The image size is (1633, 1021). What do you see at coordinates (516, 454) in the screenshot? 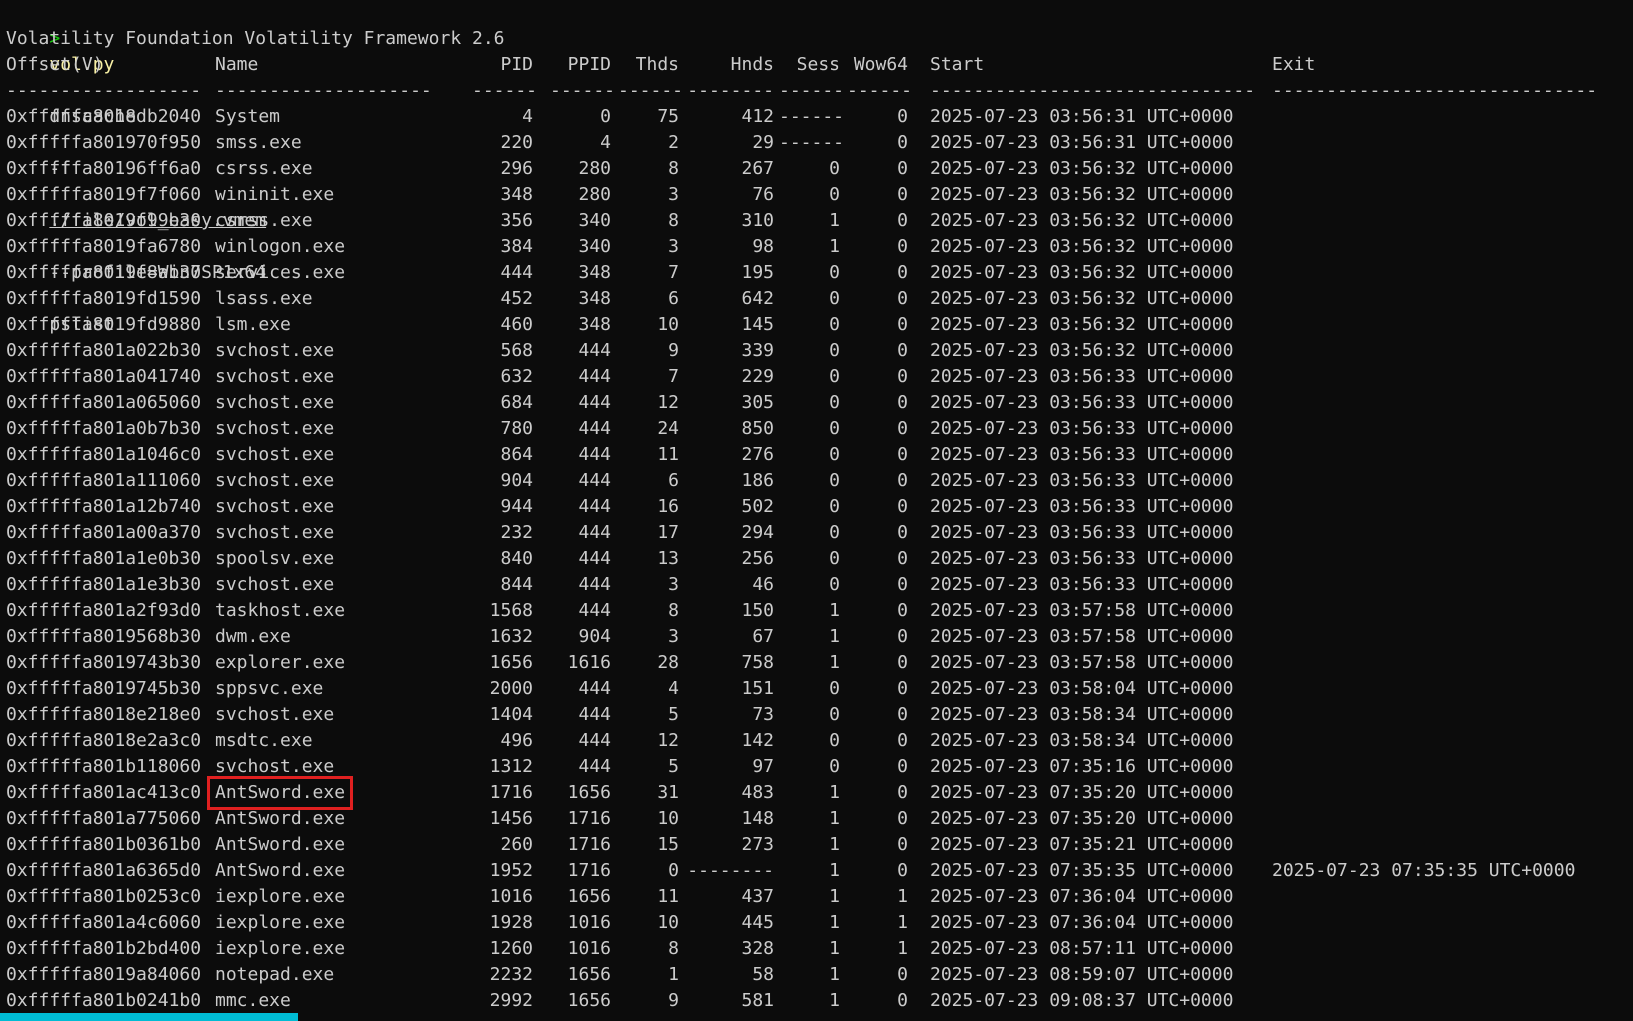
I see `cell-pid: 864` at bounding box center [516, 454].